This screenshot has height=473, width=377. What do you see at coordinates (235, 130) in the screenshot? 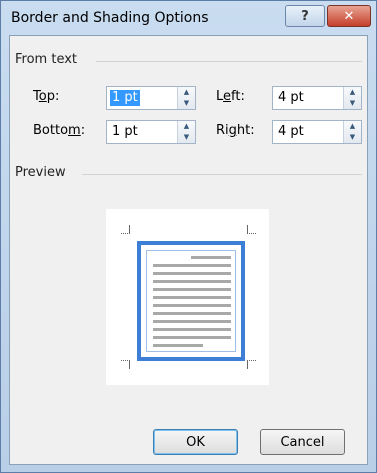
I see `right-label: Right:` at bounding box center [235, 130].